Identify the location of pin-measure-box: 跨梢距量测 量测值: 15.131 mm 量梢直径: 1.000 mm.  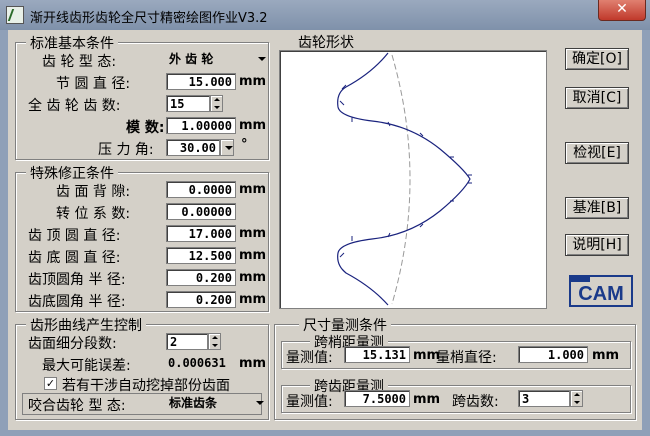
(456, 350).